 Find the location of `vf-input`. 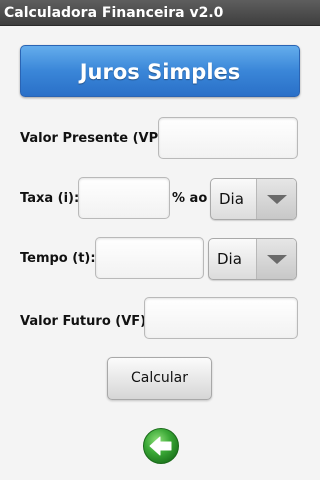

vf-input is located at coordinates (221, 318).